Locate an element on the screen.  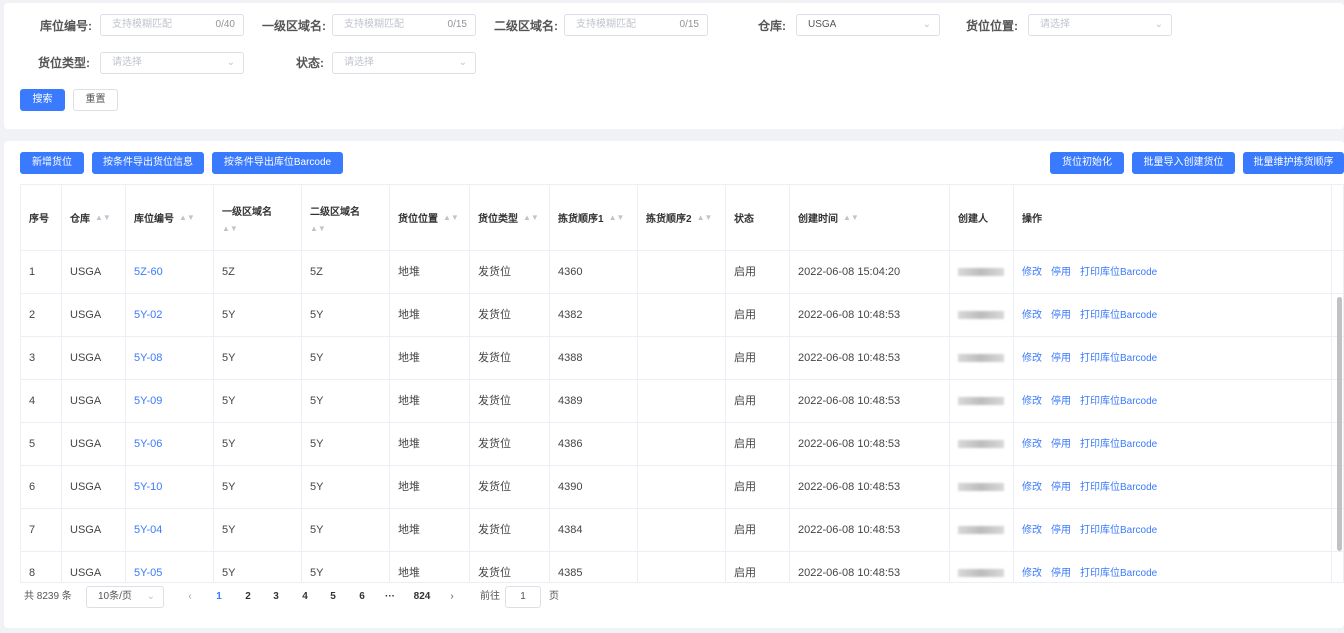
warehouse-label: 仓库: is located at coordinates (772, 26).